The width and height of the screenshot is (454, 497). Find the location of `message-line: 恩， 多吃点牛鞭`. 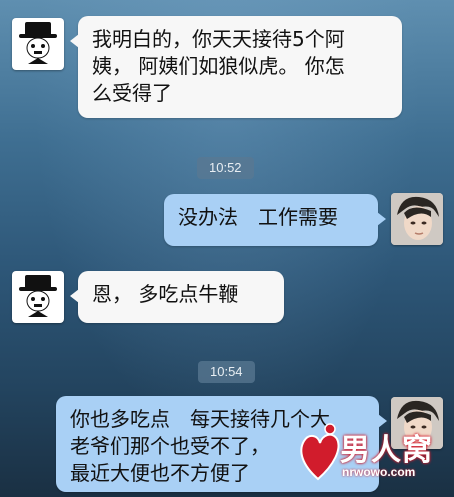

message-line: 恩， 多吃点牛鞭 is located at coordinates (165, 294).